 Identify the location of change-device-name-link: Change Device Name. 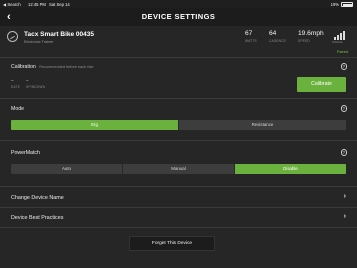
(37, 198).